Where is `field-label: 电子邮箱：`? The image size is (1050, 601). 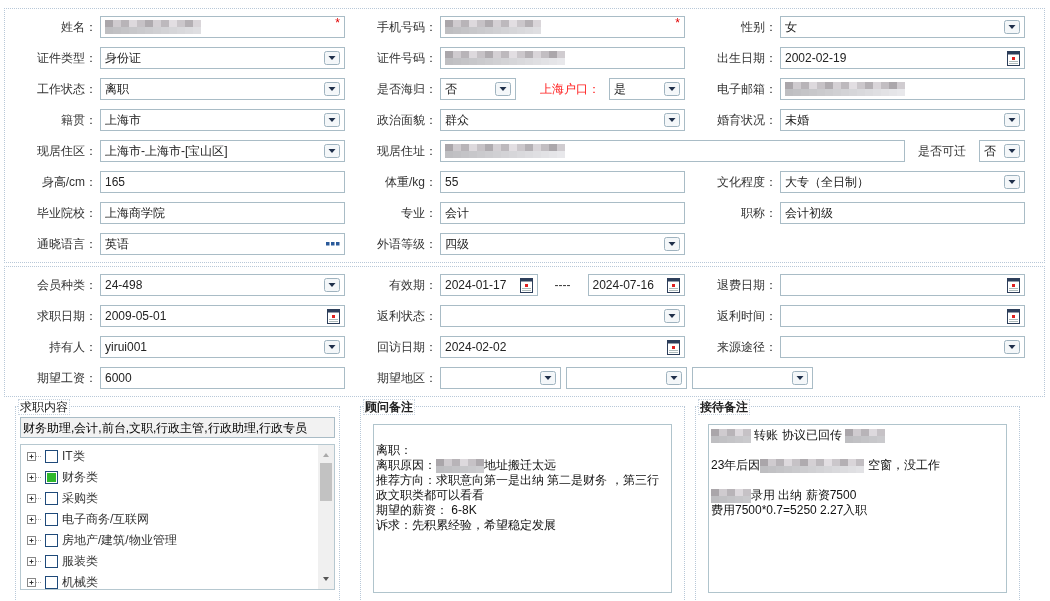
field-label: 电子邮箱： is located at coordinates (746, 89).